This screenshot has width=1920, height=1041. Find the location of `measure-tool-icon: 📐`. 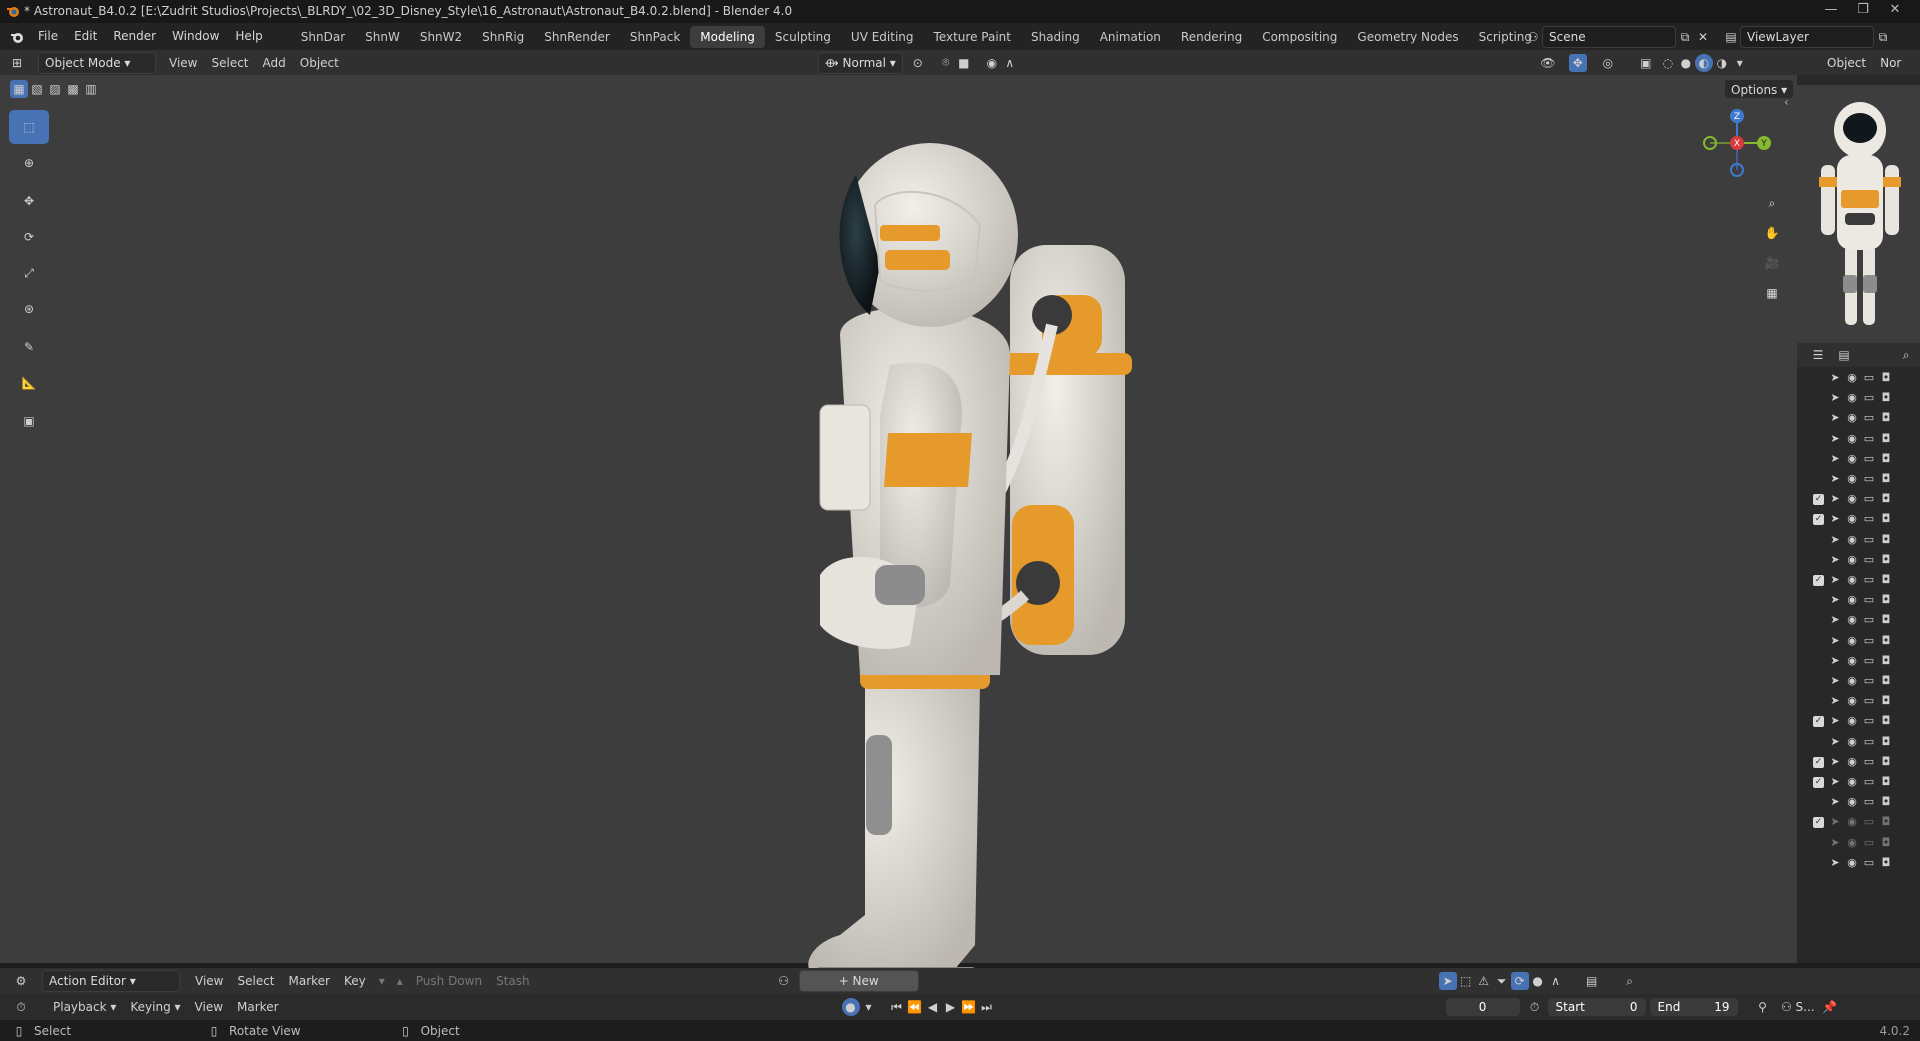

measure-tool-icon: 📐 is located at coordinates (29, 383).